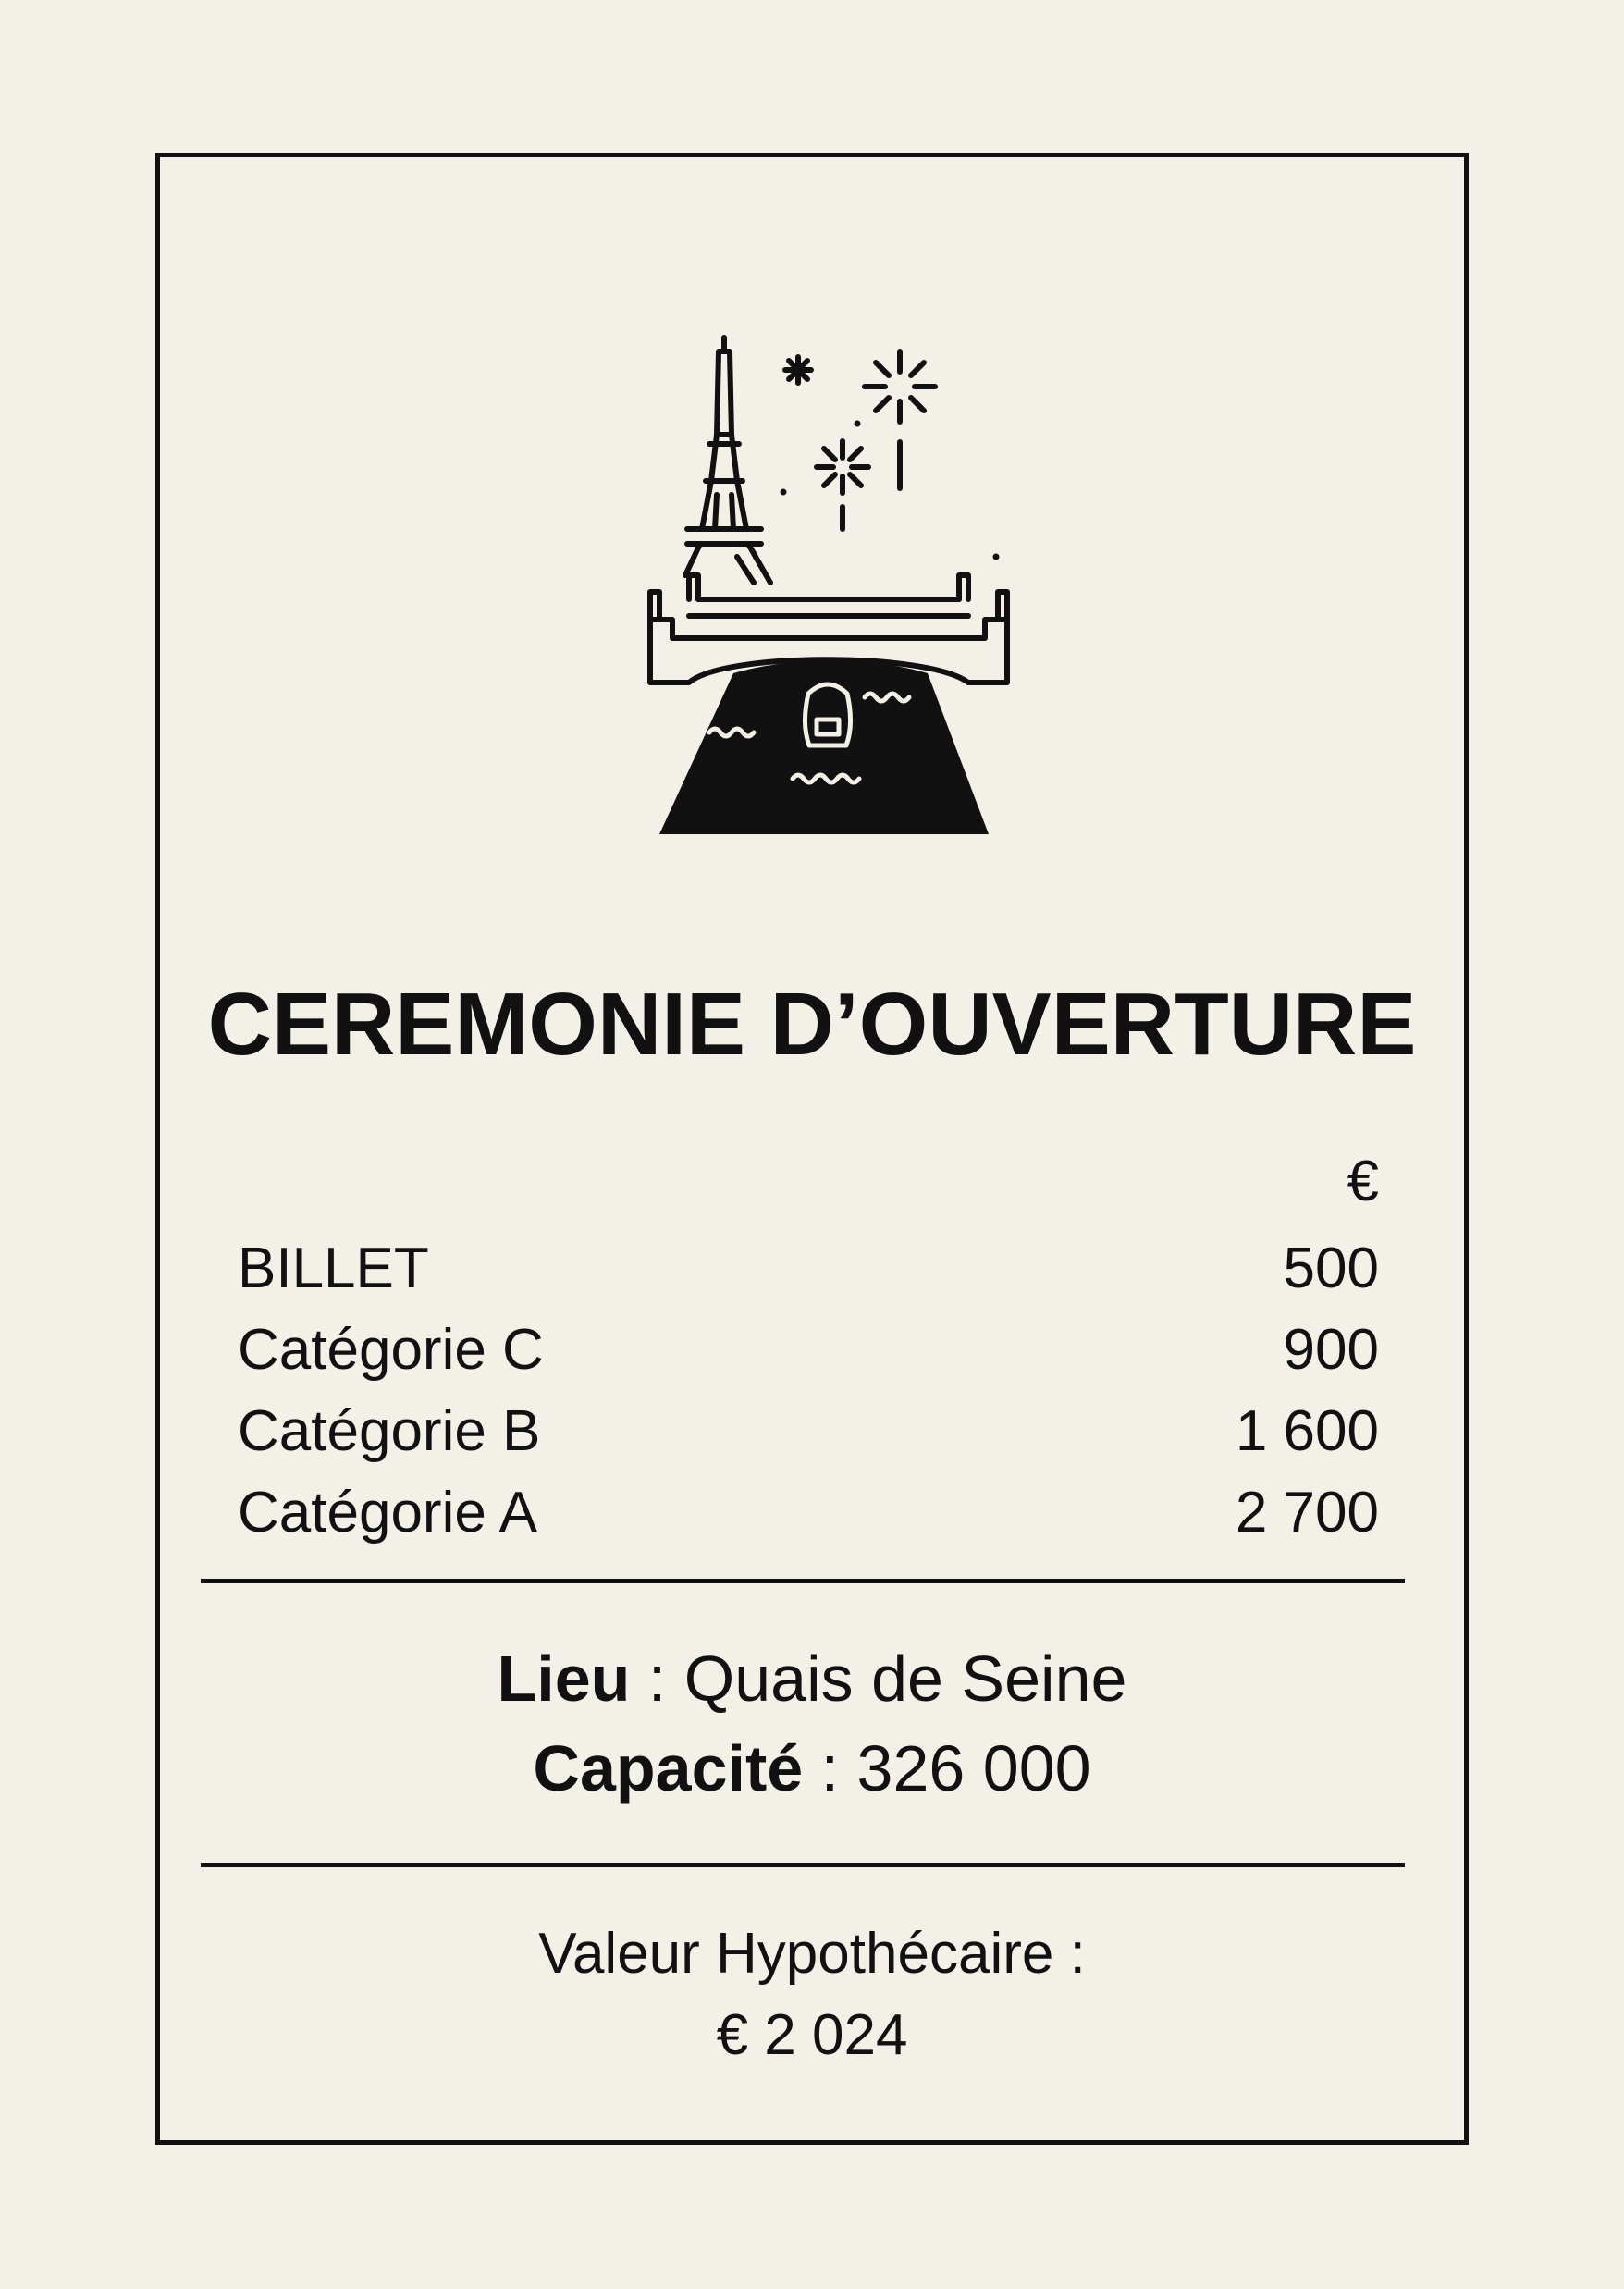 The height and width of the screenshot is (2289, 1624). Describe the element at coordinates (389, 1431) in the screenshot. I see `price-label: Catégorie B` at that location.